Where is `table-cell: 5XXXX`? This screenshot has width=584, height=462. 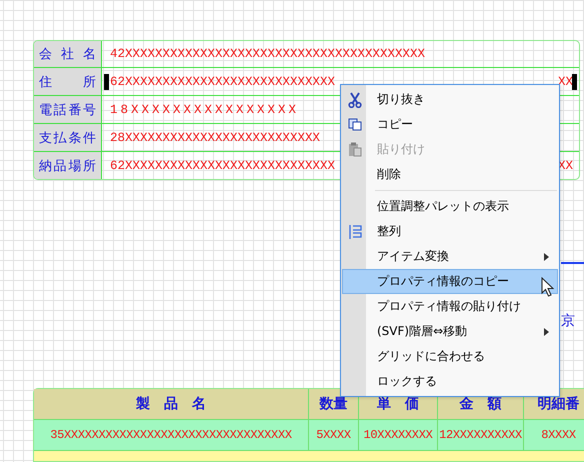
table-cell: 5XXXX is located at coordinates (334, 435).